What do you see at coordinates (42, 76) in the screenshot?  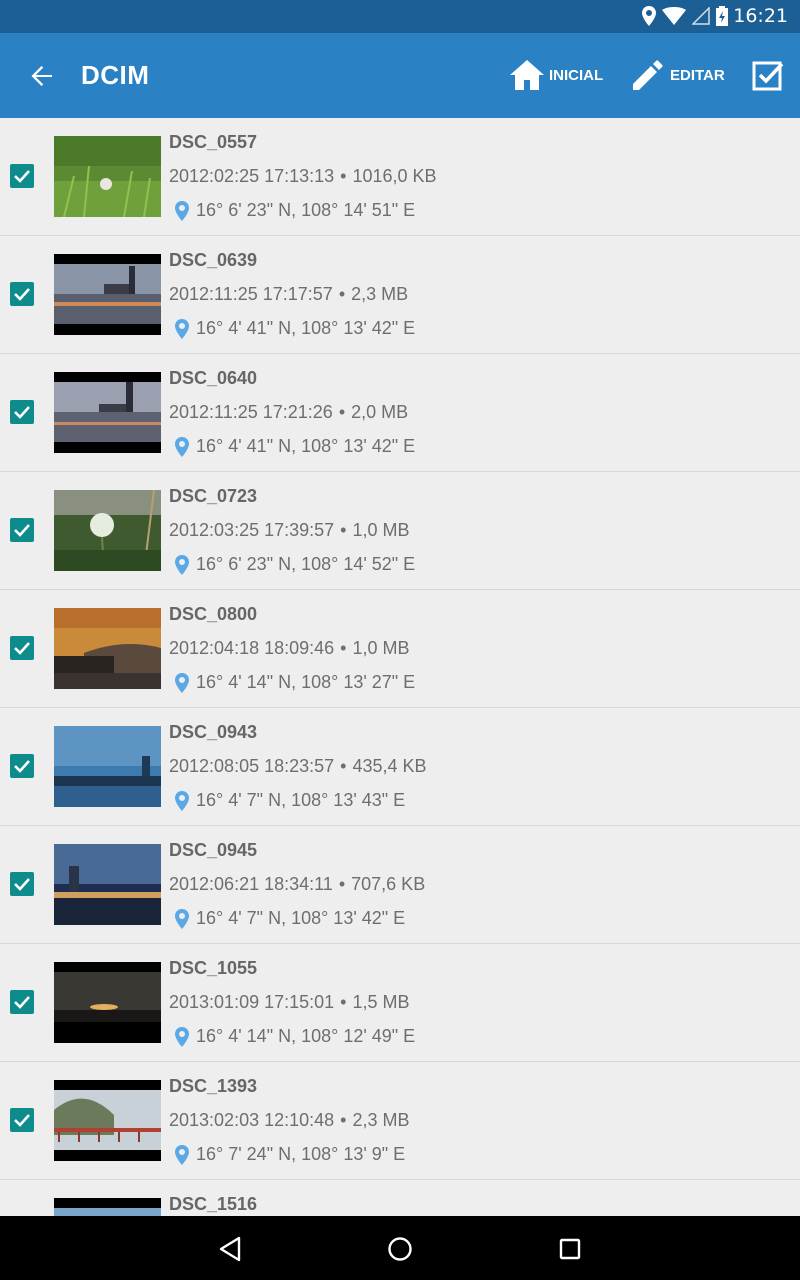 I see `arrow-left-icon` at bounding box center [42, 76].